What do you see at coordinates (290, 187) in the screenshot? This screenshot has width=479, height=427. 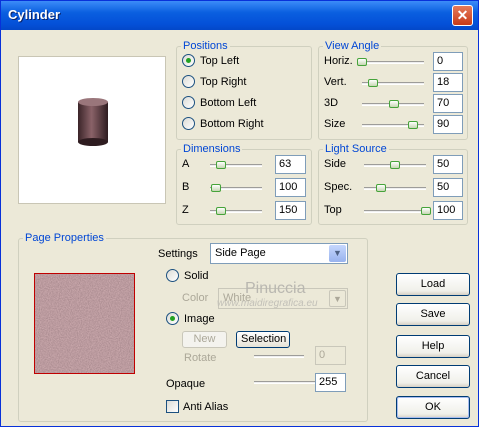 I see `dimensions-value-input: 100` at bounding box center [290, 187].